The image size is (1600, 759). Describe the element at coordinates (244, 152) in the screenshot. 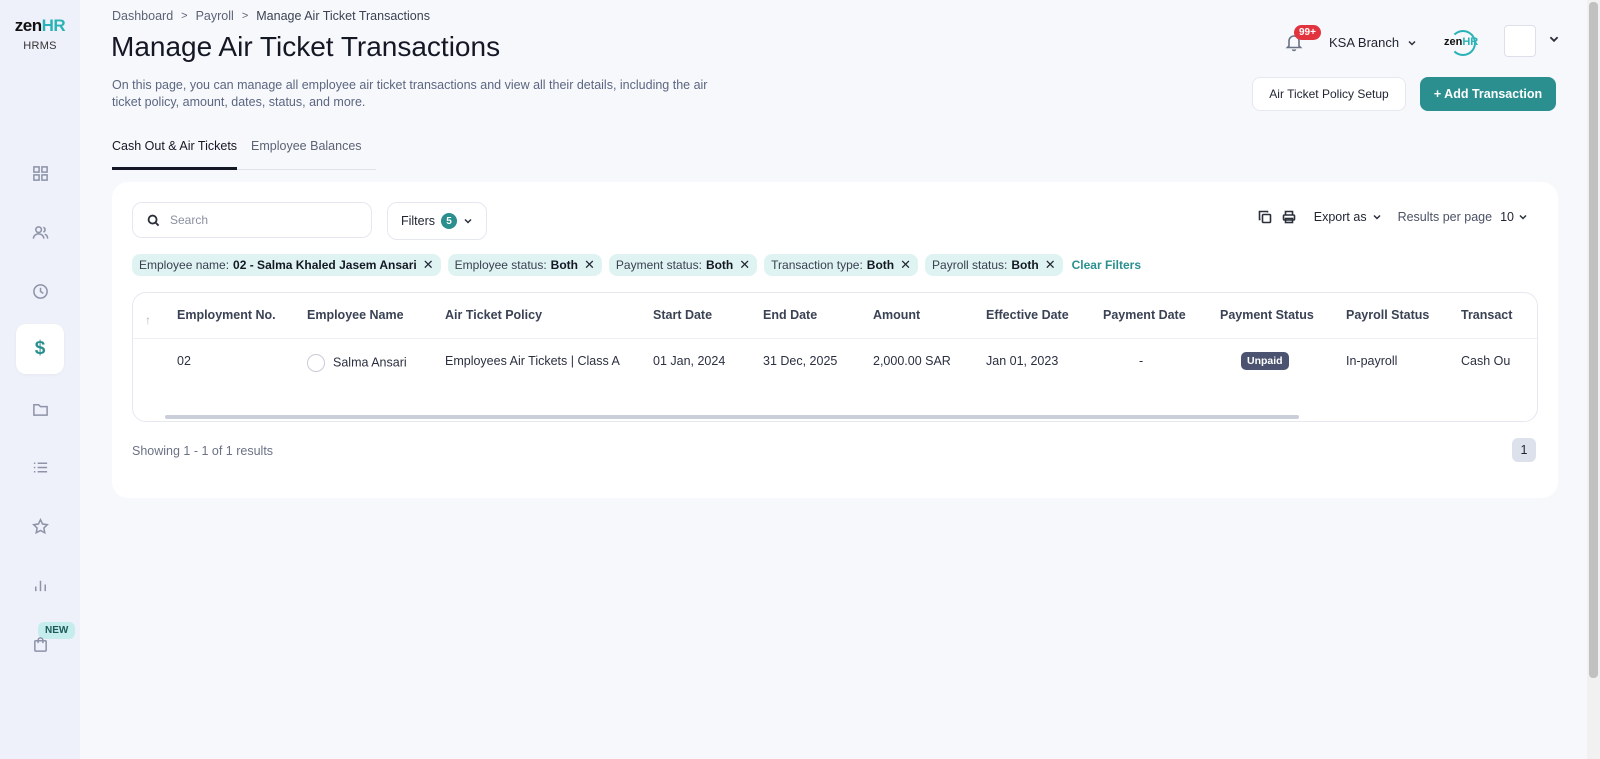

I see `tabs: Cash Out & Air Tickets Employee Balances` at that location.